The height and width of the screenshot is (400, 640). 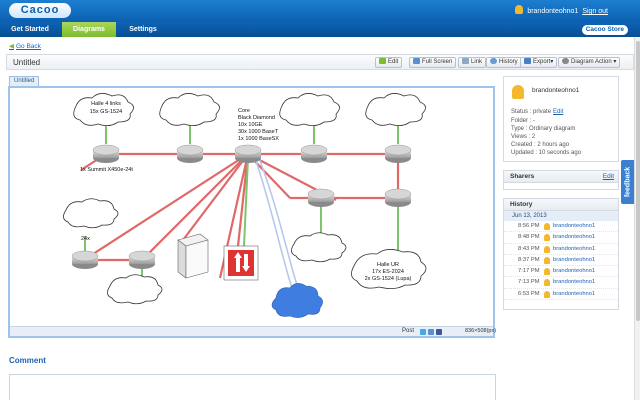 I want to click on status-label: Status :, so click(x=522, y=112).